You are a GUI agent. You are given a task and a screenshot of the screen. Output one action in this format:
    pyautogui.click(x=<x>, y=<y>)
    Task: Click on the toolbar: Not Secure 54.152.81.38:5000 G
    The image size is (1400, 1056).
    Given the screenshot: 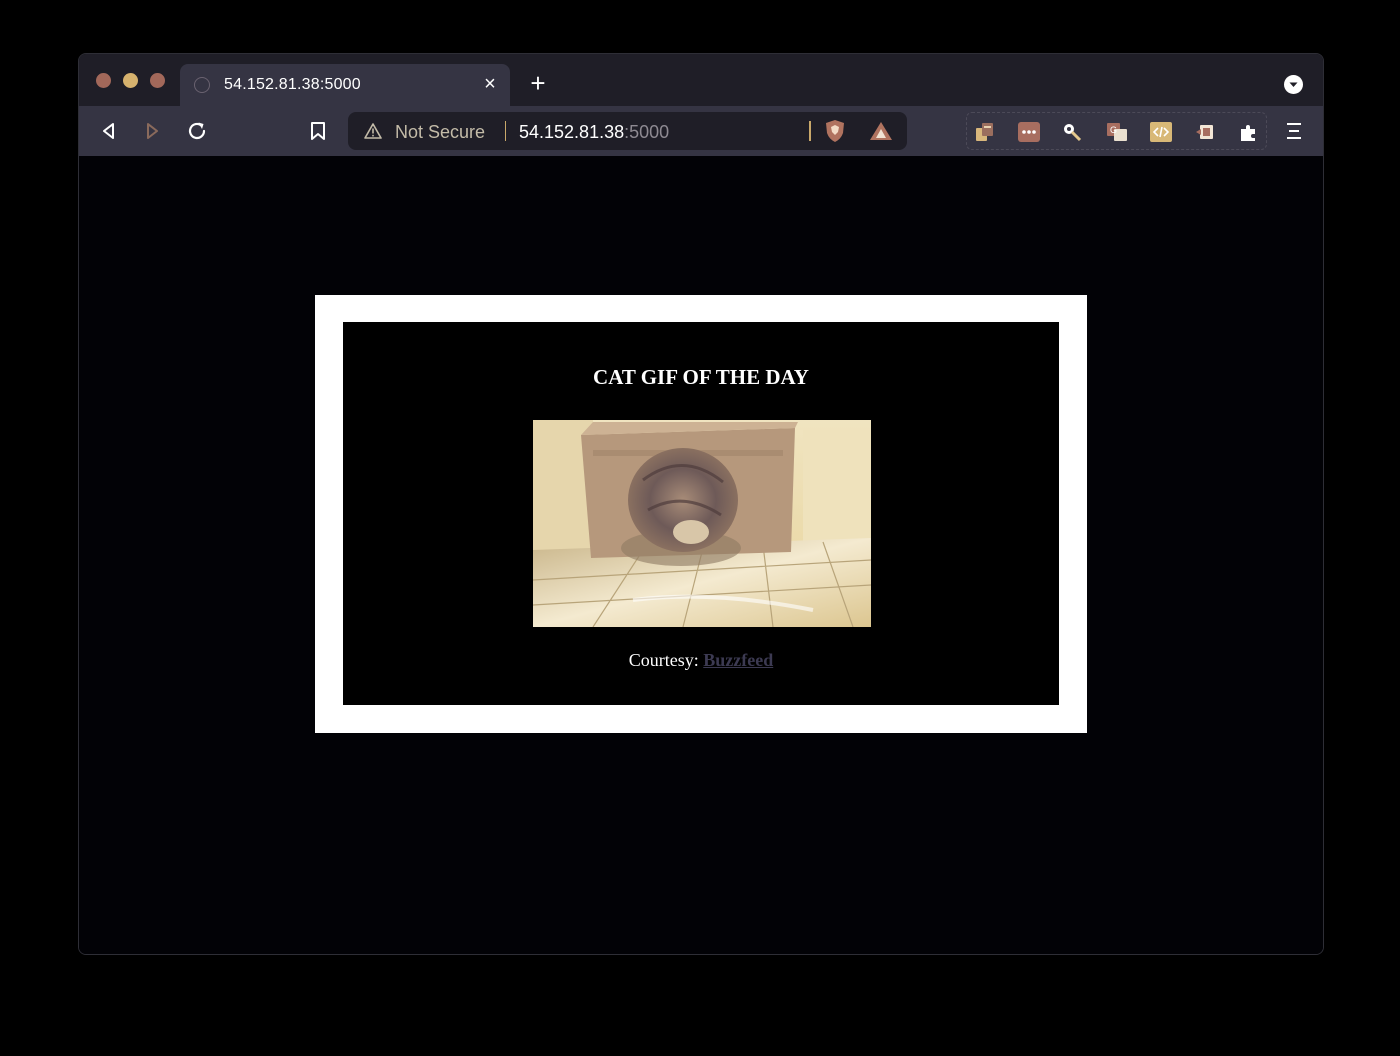 What is the action you would take?
    pyautogui.click(x=701, y=131)
    